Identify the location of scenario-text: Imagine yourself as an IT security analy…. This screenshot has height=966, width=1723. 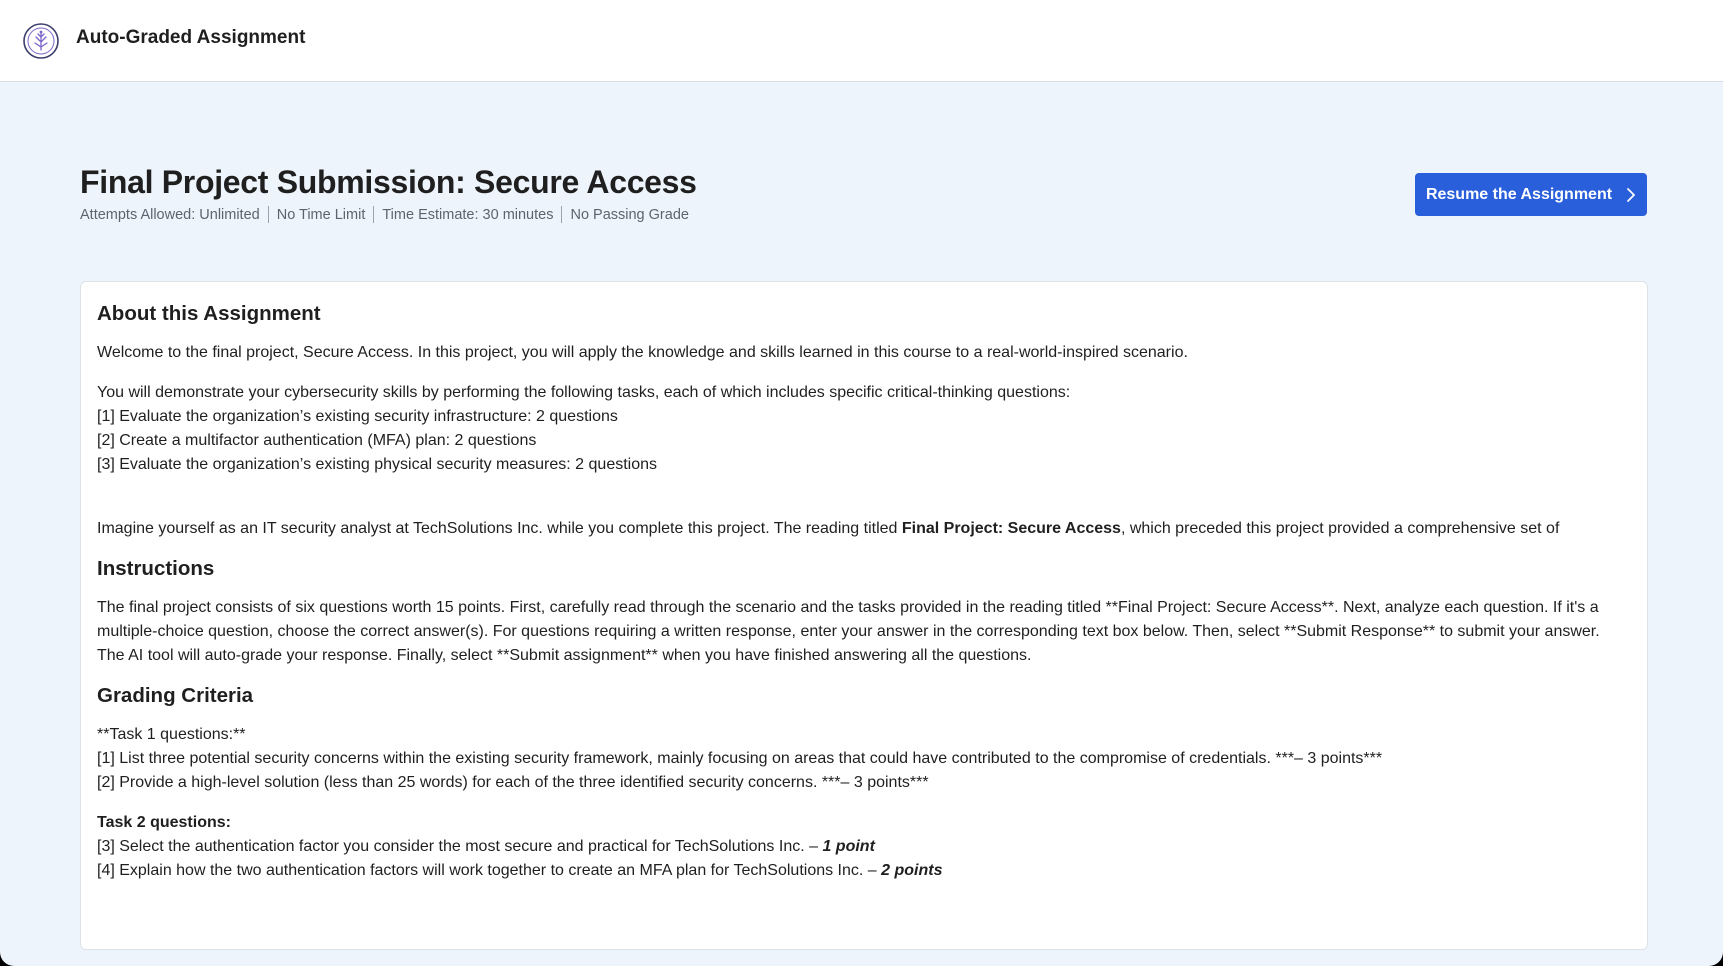
(864, 529).